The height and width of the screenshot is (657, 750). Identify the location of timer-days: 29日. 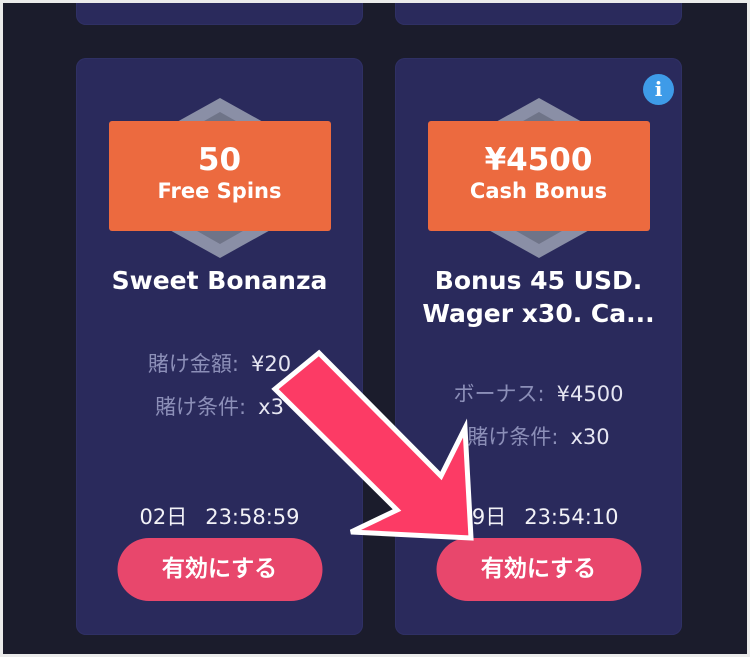
(482, 517).